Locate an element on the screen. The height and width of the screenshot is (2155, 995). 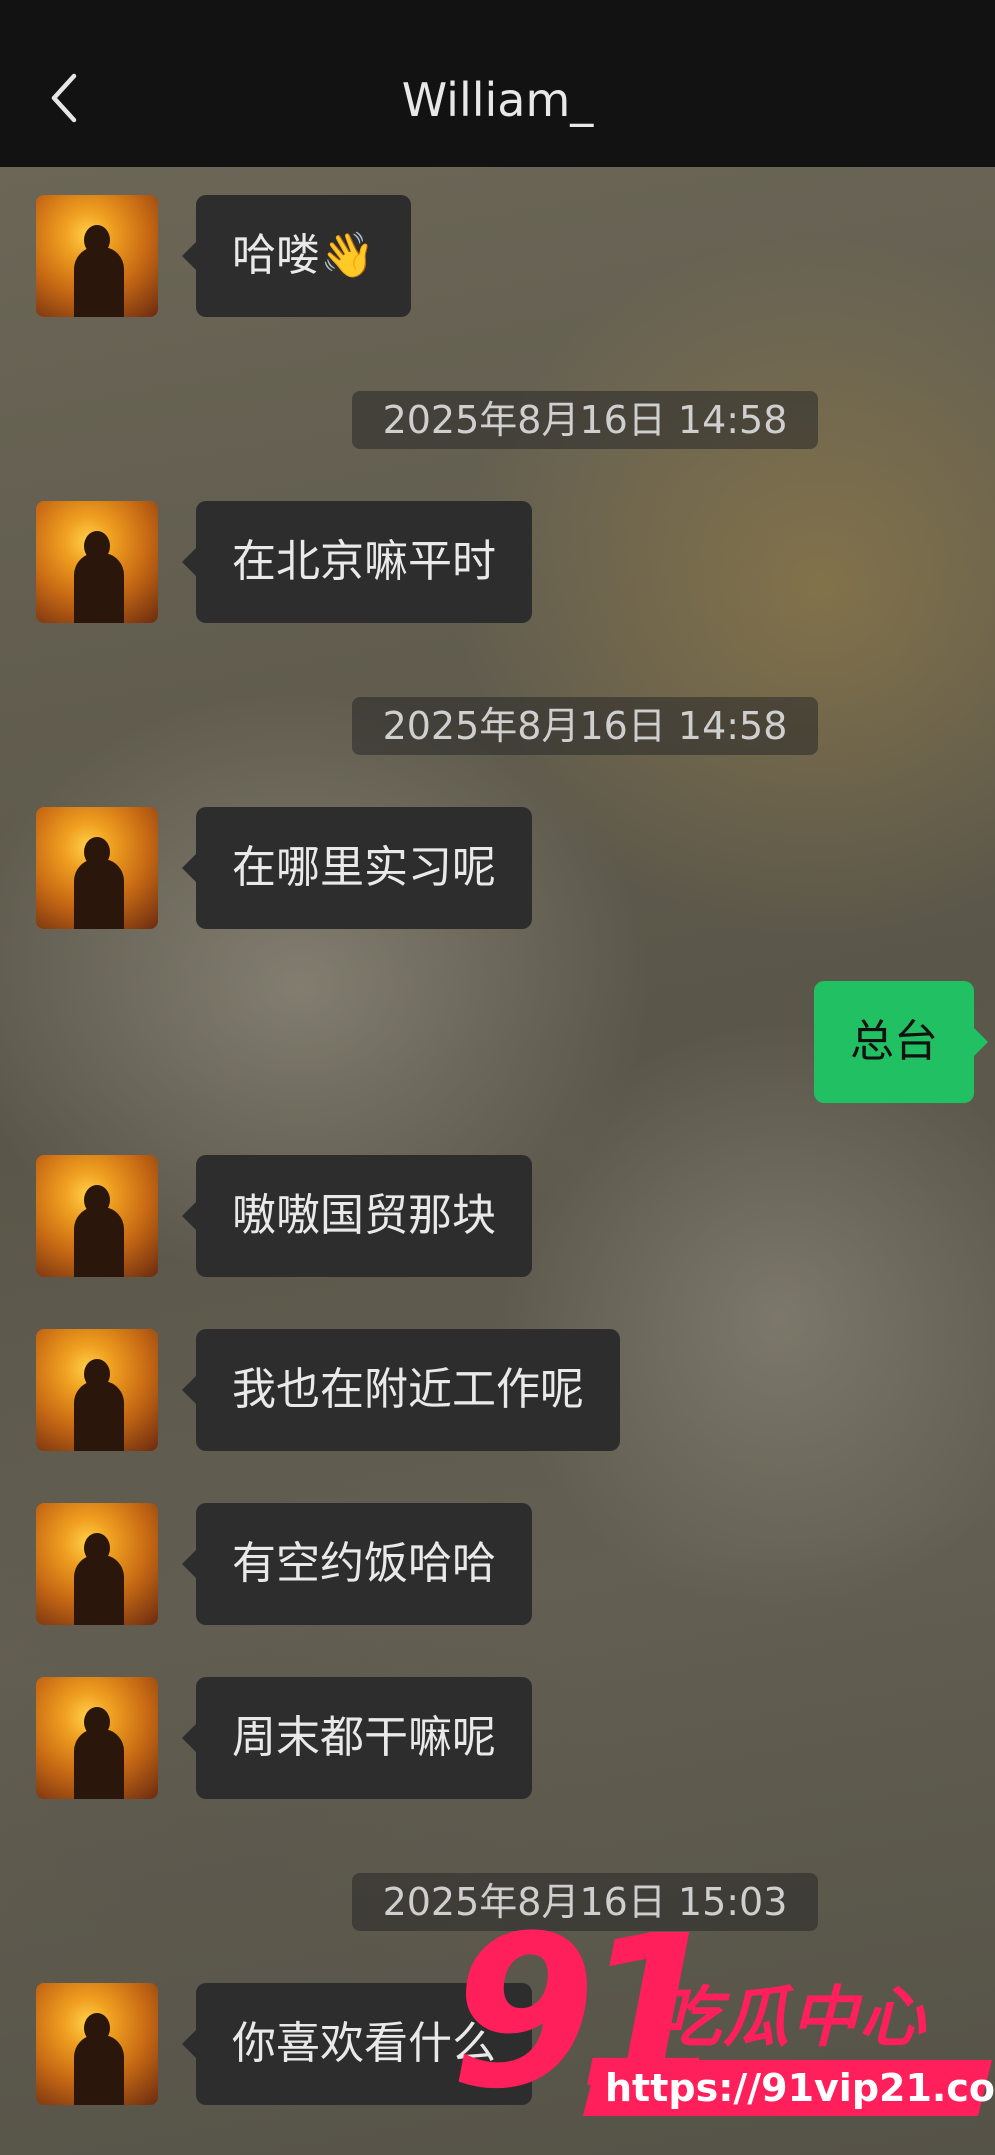
watermark-url: https://91vip21.com is located at coordinates (800, 2088).